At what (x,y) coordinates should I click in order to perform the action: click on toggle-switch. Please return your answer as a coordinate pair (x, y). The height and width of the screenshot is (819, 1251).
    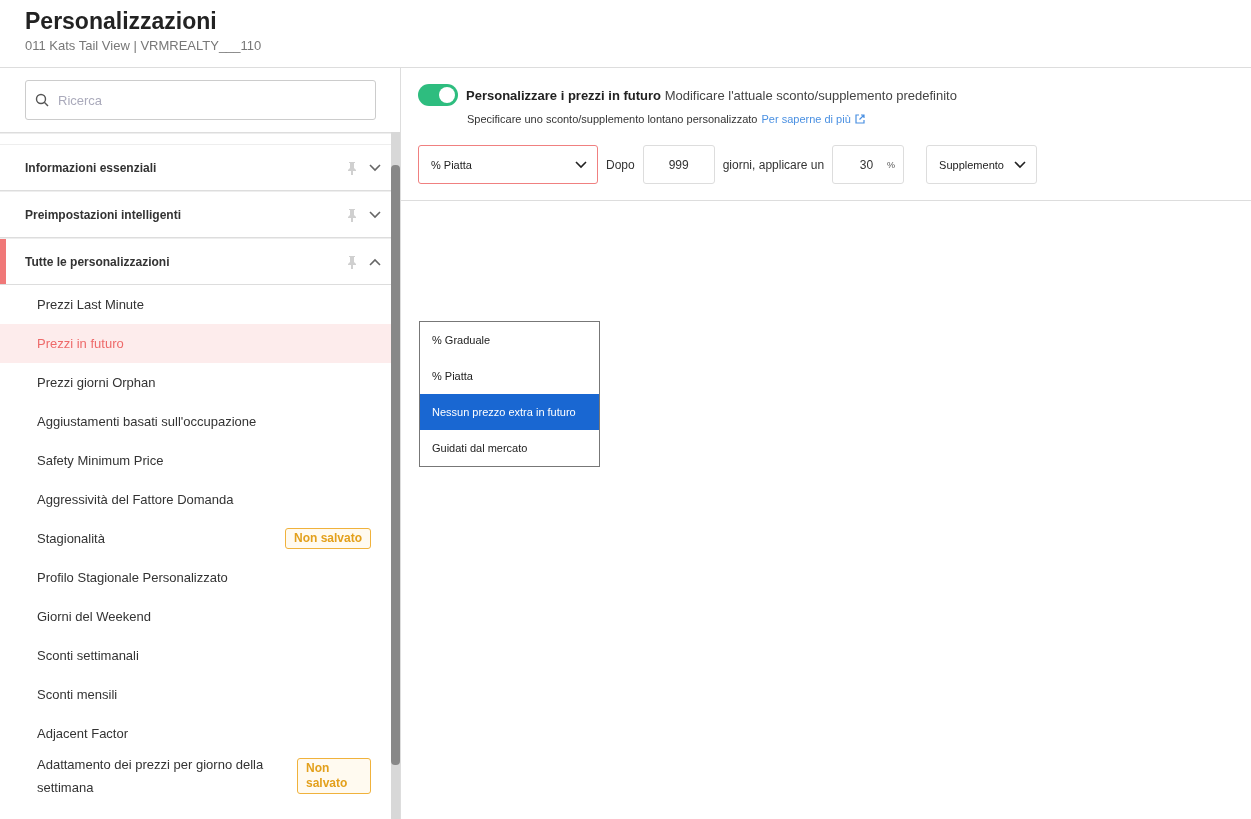
    Looking at the image, I should click on (438, 95).